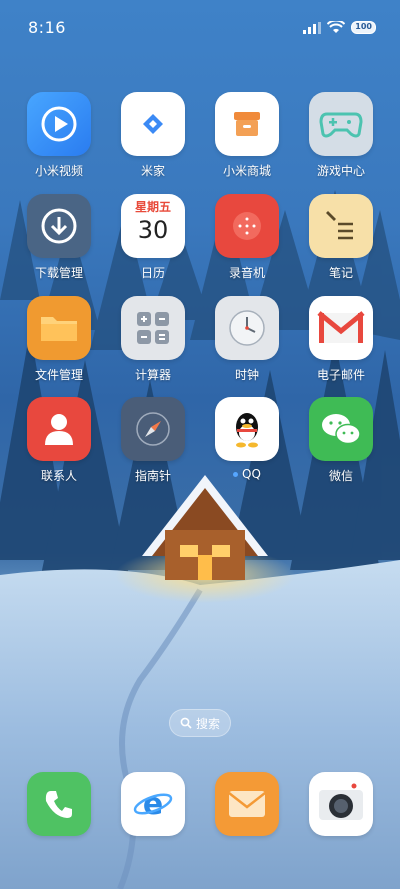 The image size is (400, 889). What do you see at coordinates (152, 207) in the screenshot?
I see `calendar-weekday: 星期五` at bounding box center [152, 207].